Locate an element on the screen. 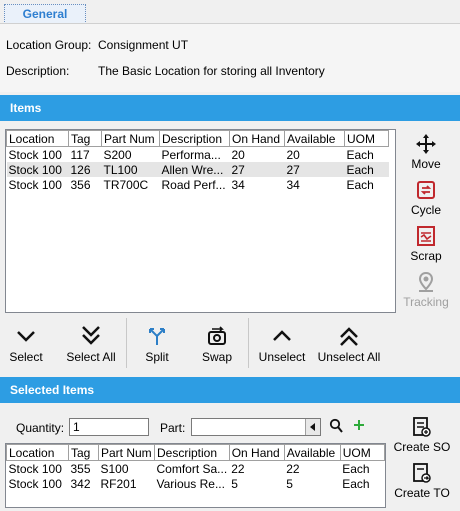 Image resolution: width=460 pixels, height=511 pixels. selected-items-section-header: Selected Items is located at coordinates (230, 390).